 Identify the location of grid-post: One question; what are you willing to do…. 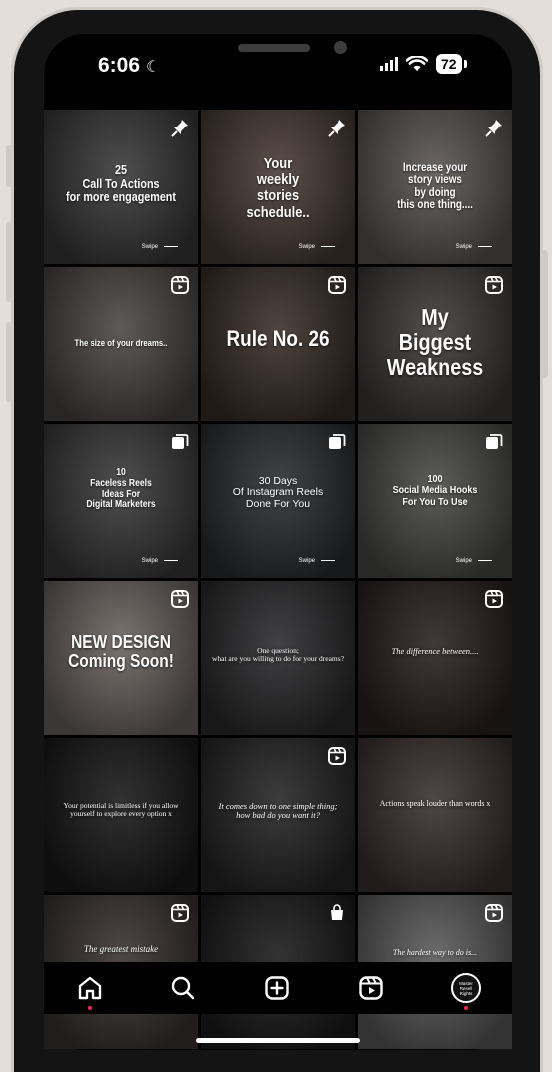
(278, 658).